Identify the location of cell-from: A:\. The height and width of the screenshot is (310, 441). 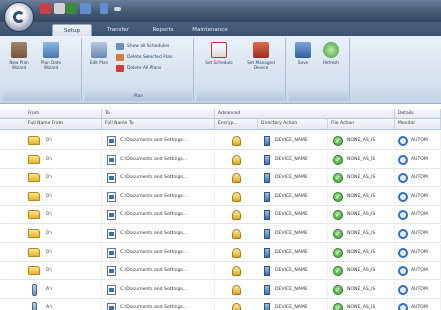
(74, 289).